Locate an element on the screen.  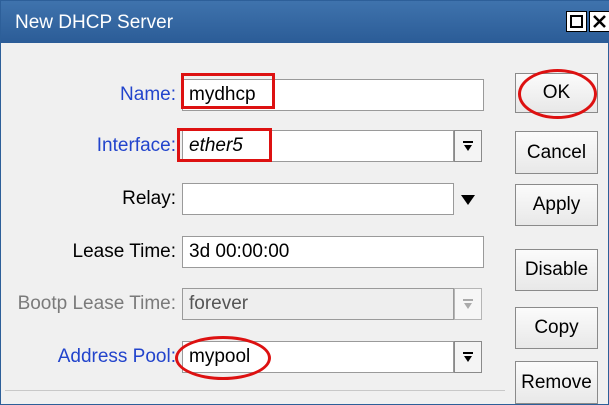
address-pool-dropdown-button is located at coordinates (468, 357).